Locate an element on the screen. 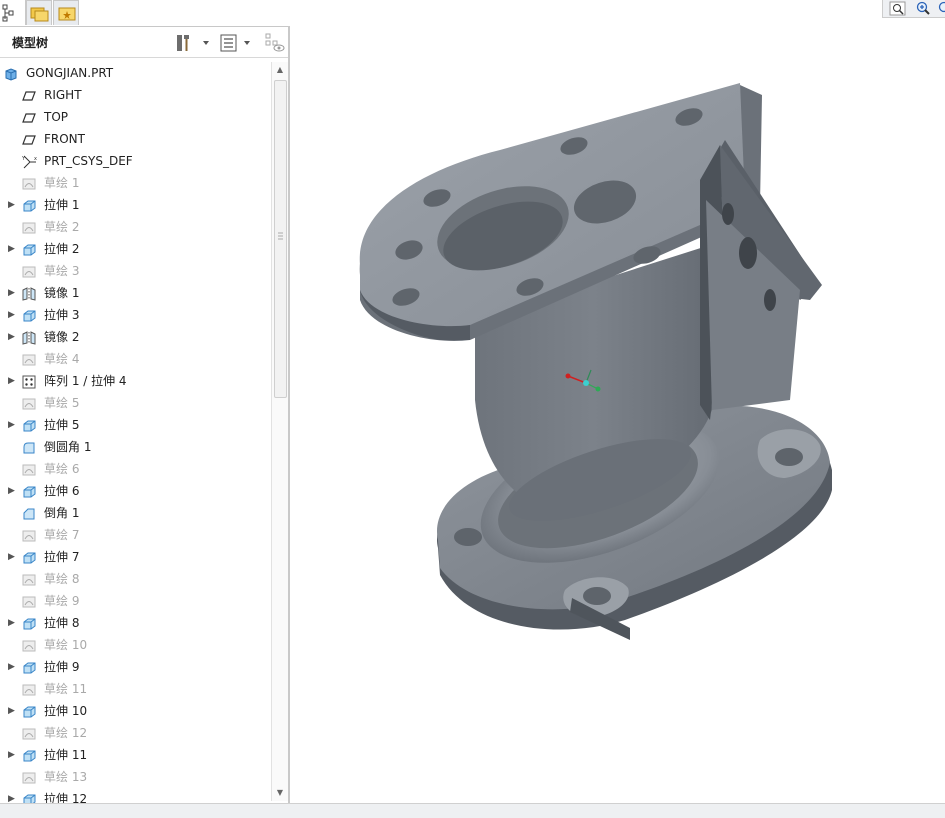 This screenshot has width=945, height=818. zoom-window-icon is located at coordinates (898, 8).